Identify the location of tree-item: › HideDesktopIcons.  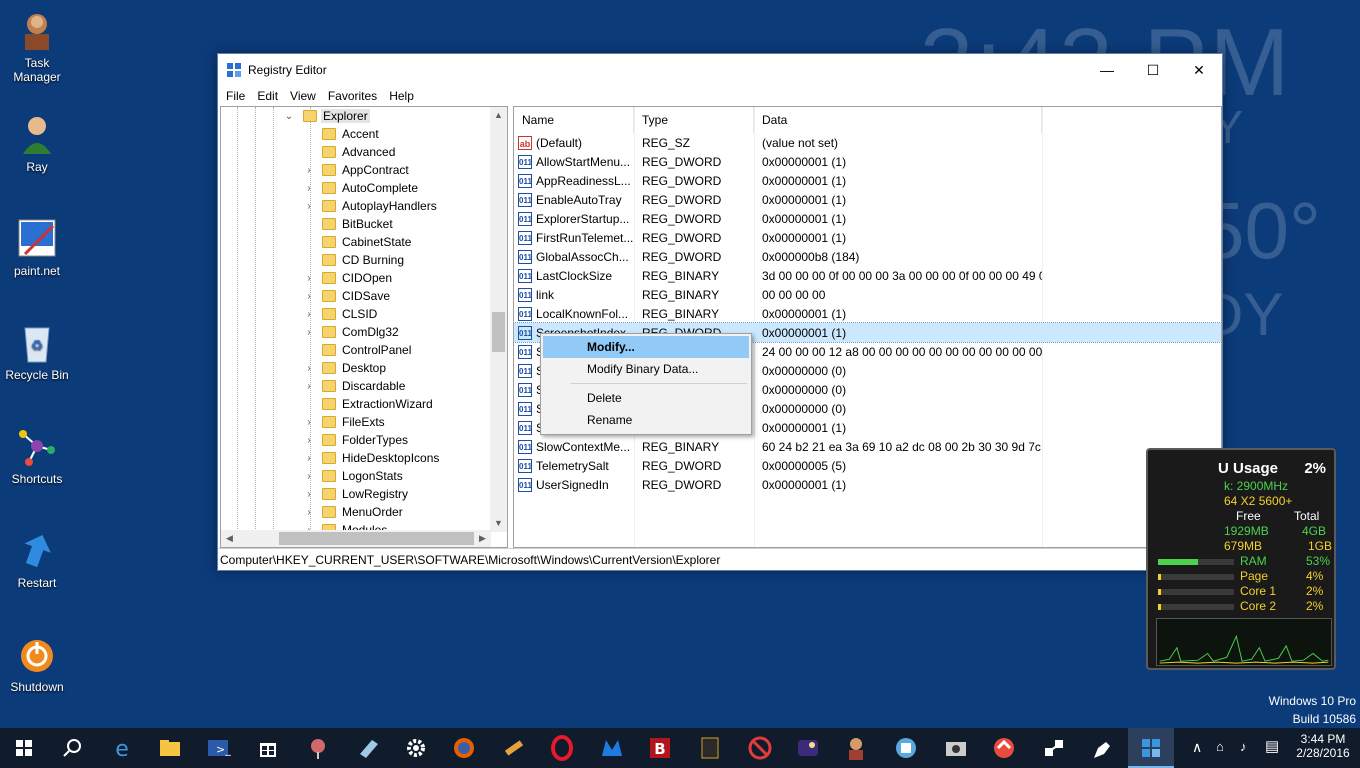
(356, 458).